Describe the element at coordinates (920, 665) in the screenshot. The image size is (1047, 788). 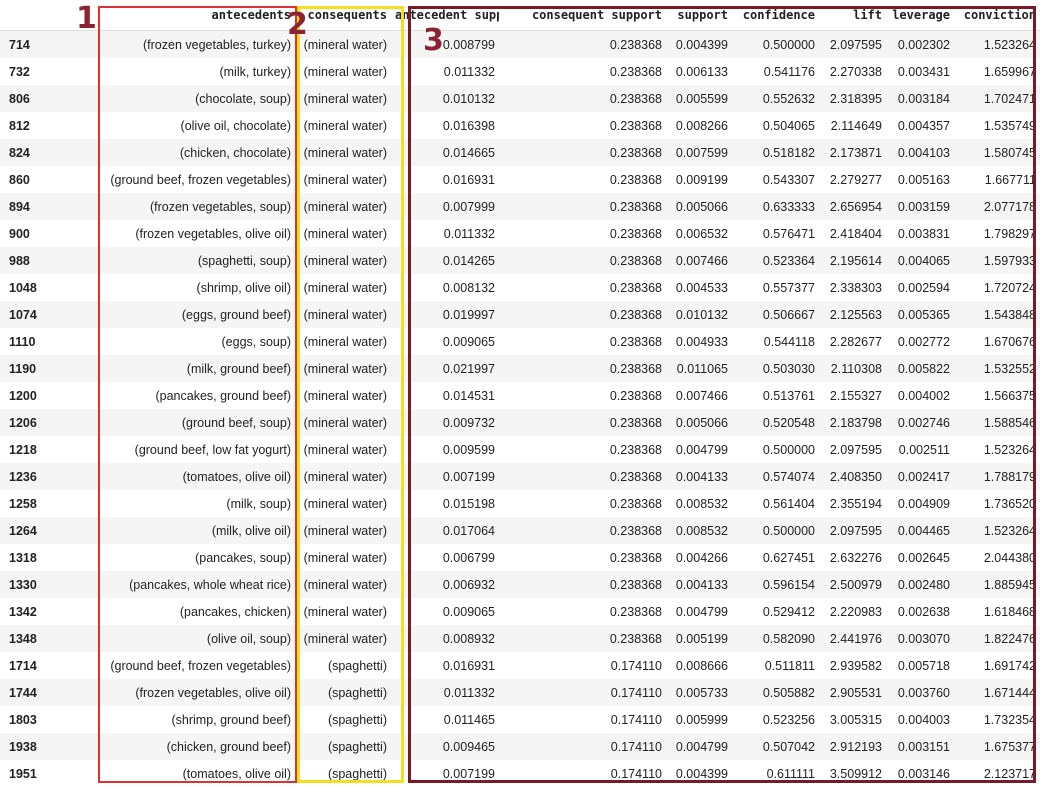
I see `cell-leverage: 0.005718` at that location.